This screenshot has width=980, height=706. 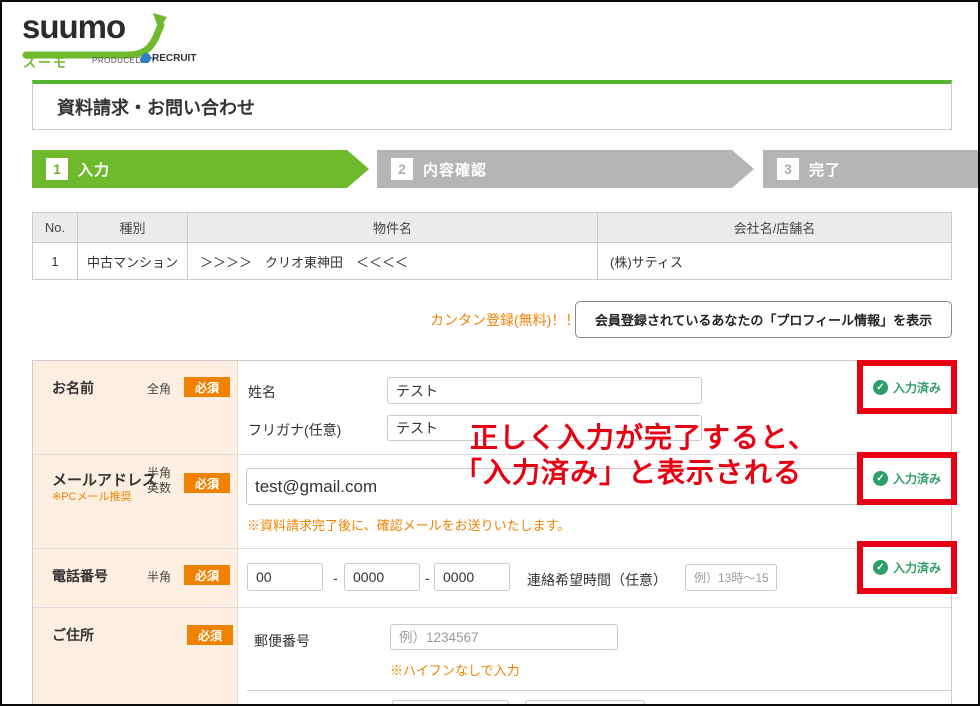 What do you see at coordinates (159, 577) in the screenshot?
I see `phone-format: 半角` at bounding box center [159, 577].